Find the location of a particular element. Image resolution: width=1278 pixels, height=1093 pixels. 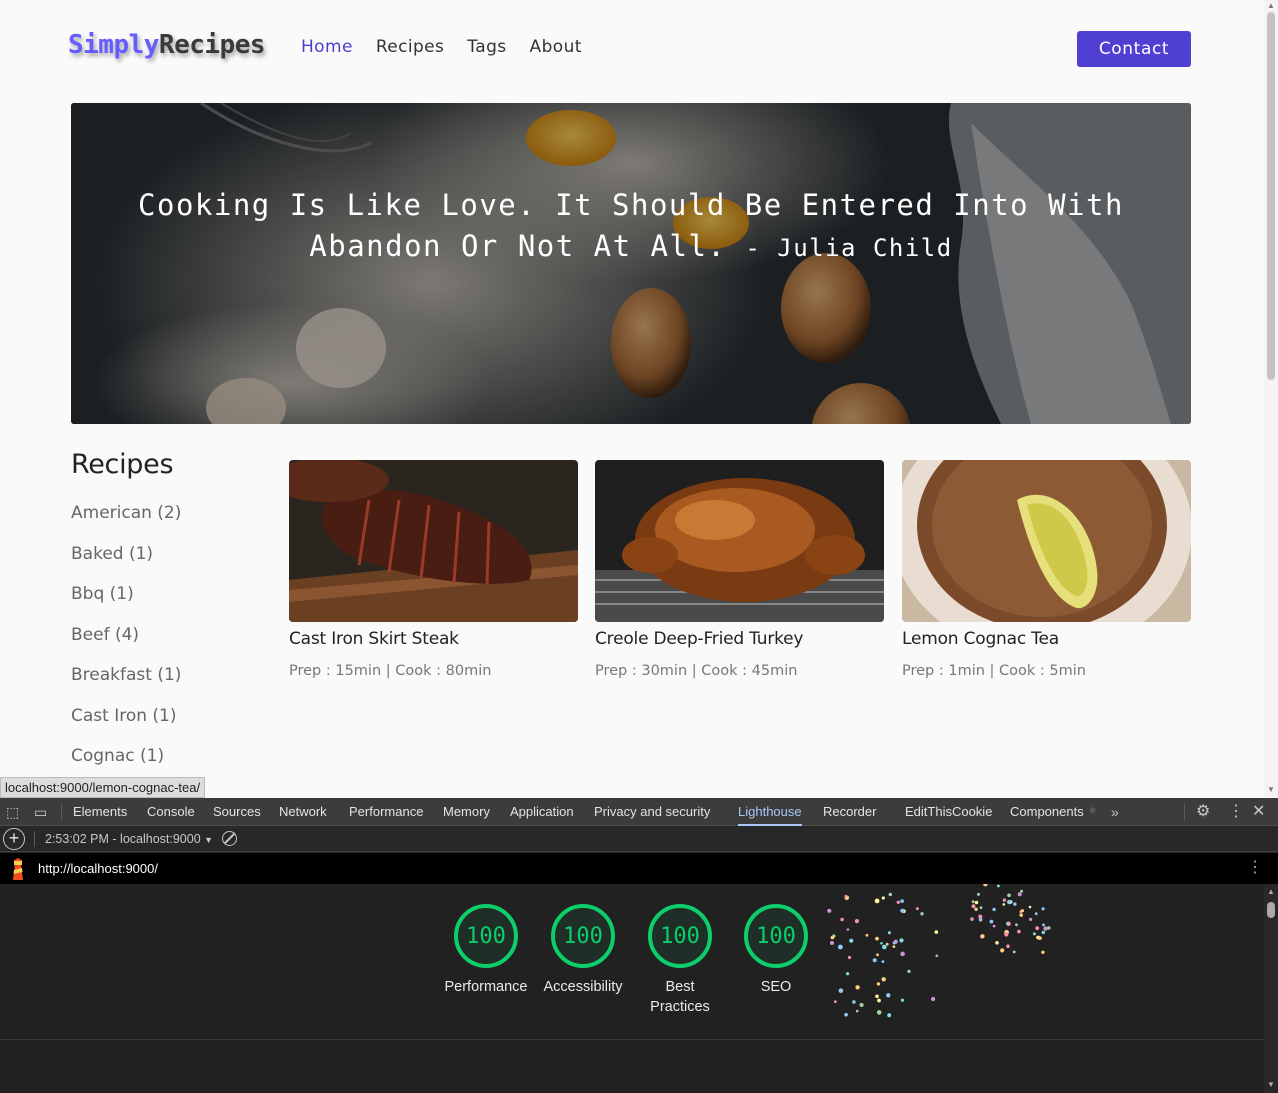

tag-link-breakfast: Breakfast (1) is located at coordinates (126, 683).